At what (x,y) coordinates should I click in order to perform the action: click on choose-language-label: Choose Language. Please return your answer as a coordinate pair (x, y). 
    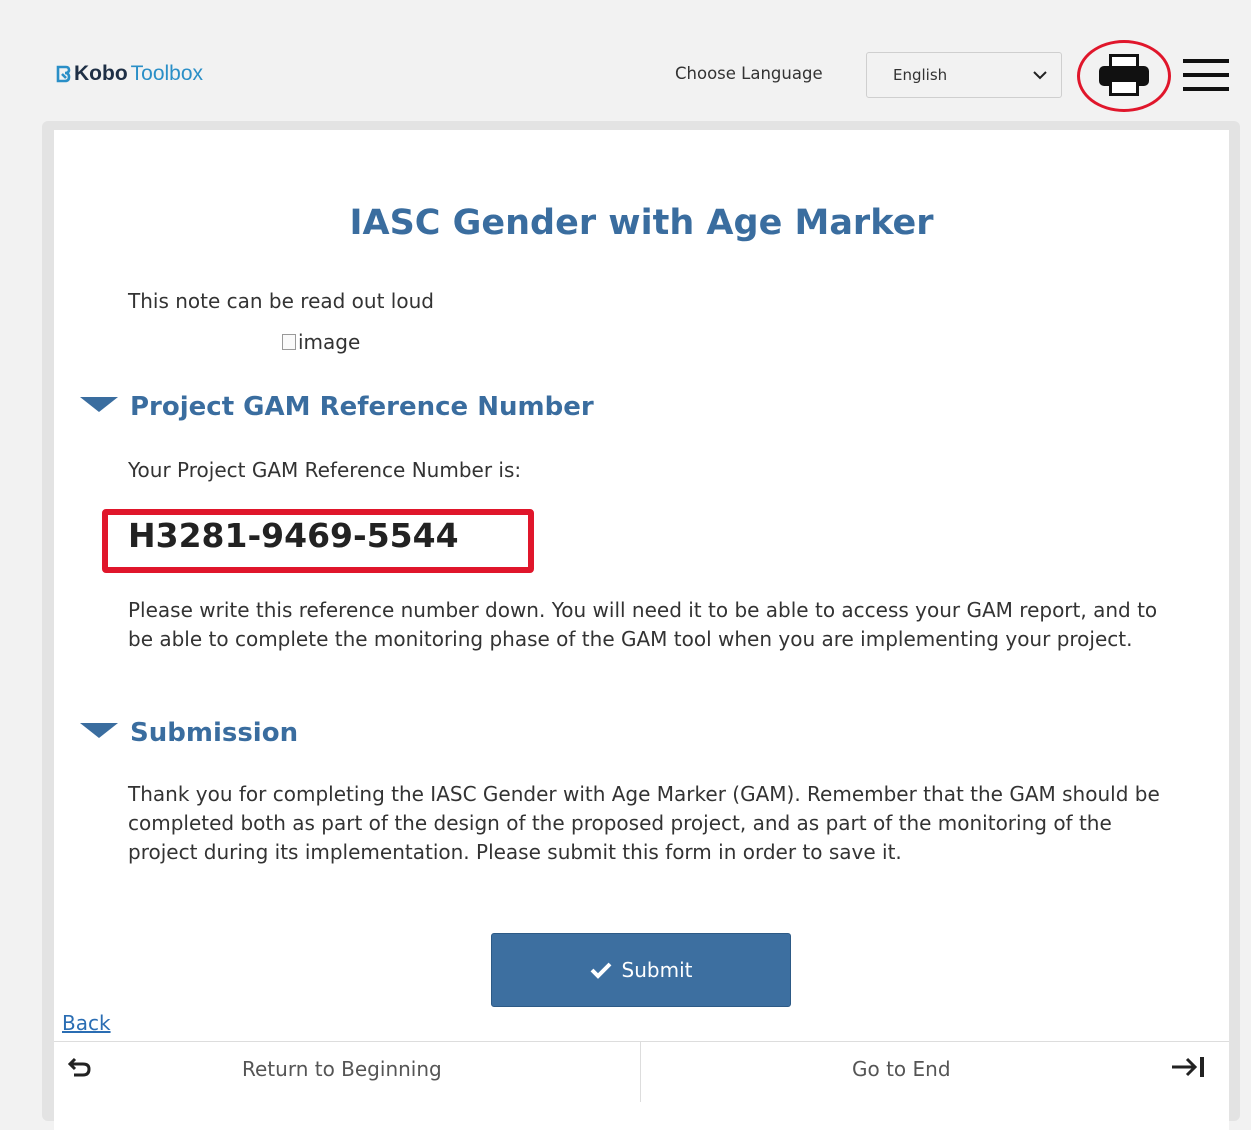
    Looking at the image, I should click on (749, 73).